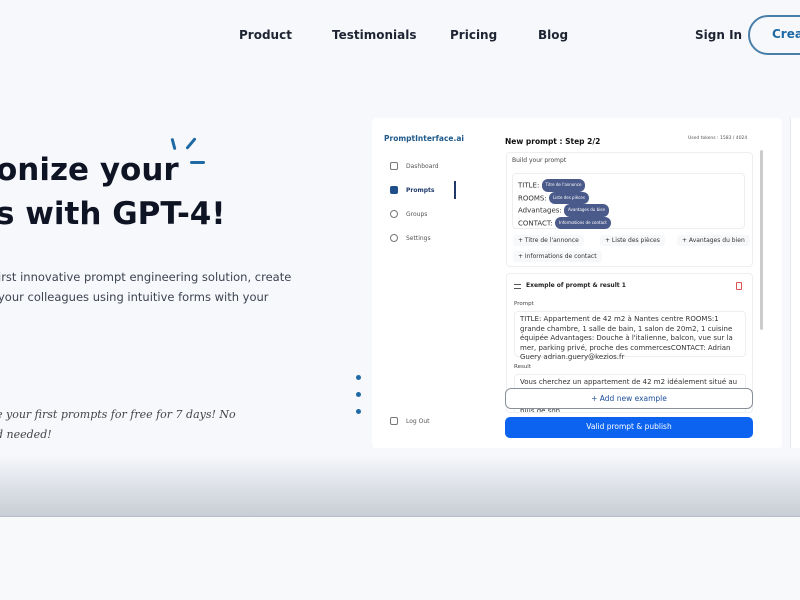 The image size is (800, 600). Describe the element at coordinates (400, 486) in the screenshot. I see `section-divider` at that location.